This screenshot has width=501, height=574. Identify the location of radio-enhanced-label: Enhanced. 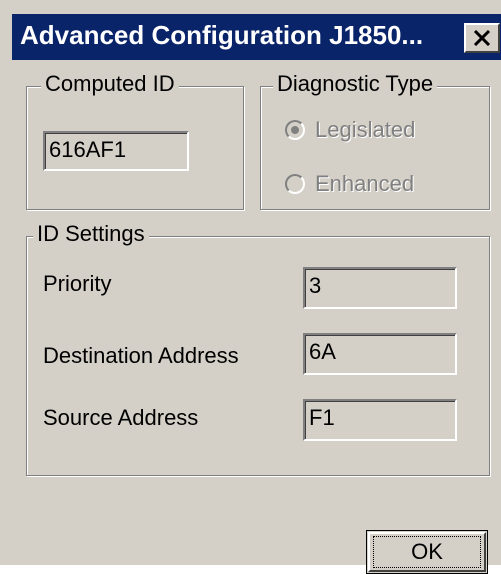
(365, 183).